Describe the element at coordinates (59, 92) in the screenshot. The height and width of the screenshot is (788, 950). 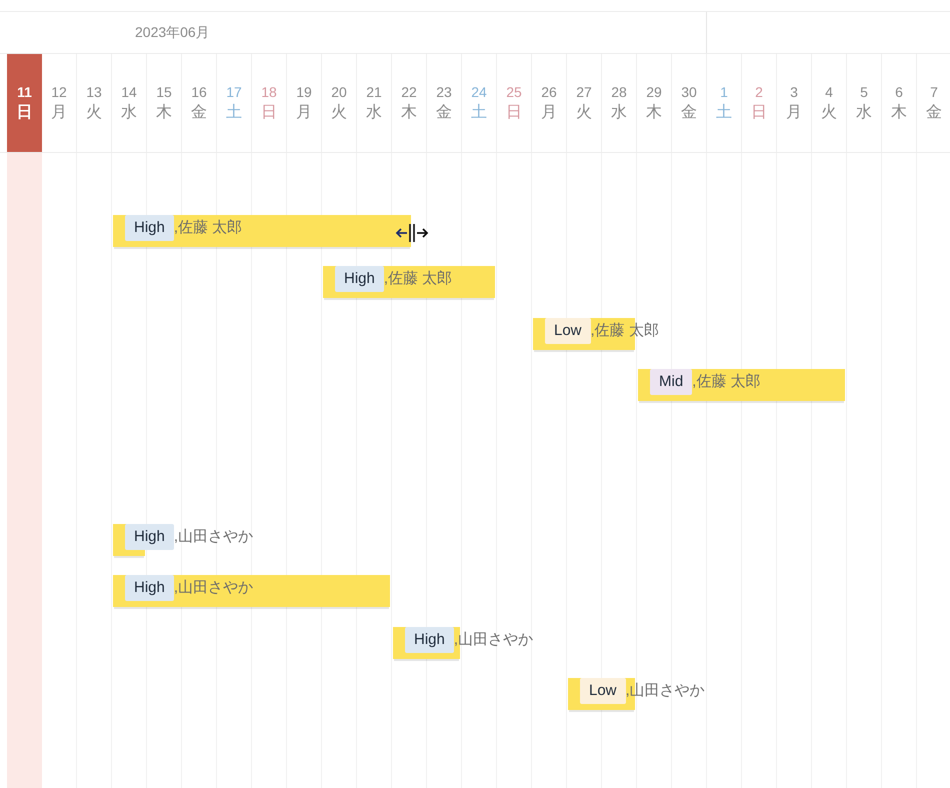
I see `day-number: 12` at that location.